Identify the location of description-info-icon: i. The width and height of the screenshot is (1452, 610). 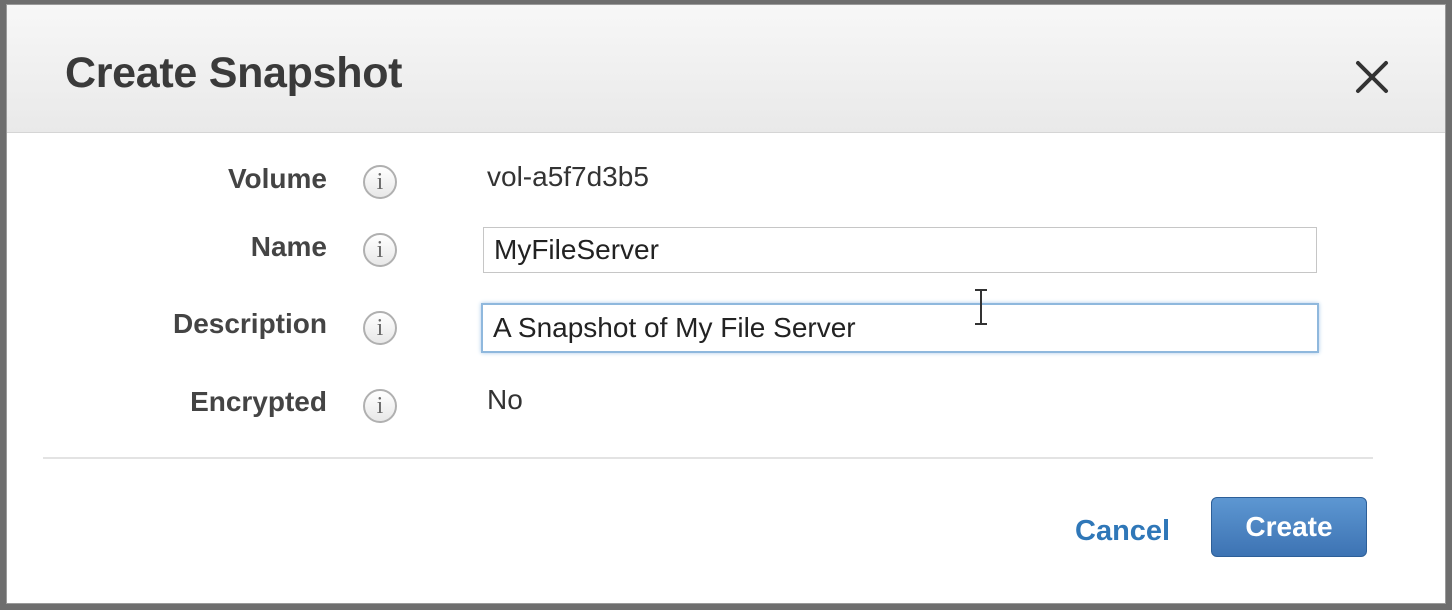
(380, 328).